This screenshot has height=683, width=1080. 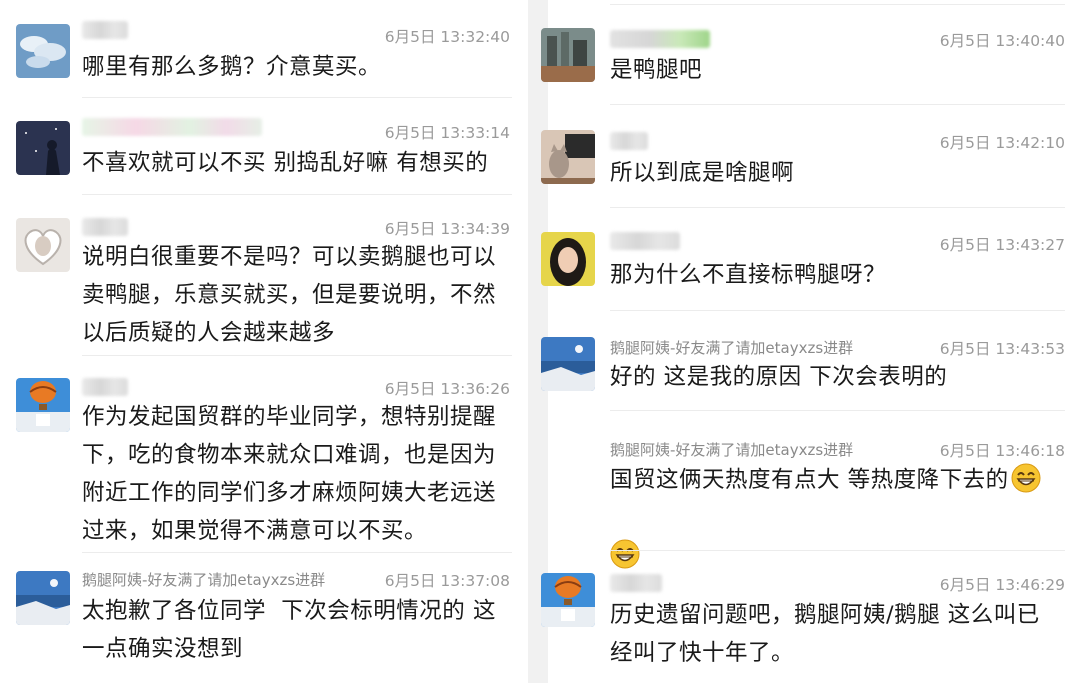 I want to click on heart-frame-avatar-icon, so click(x=43, y=245).